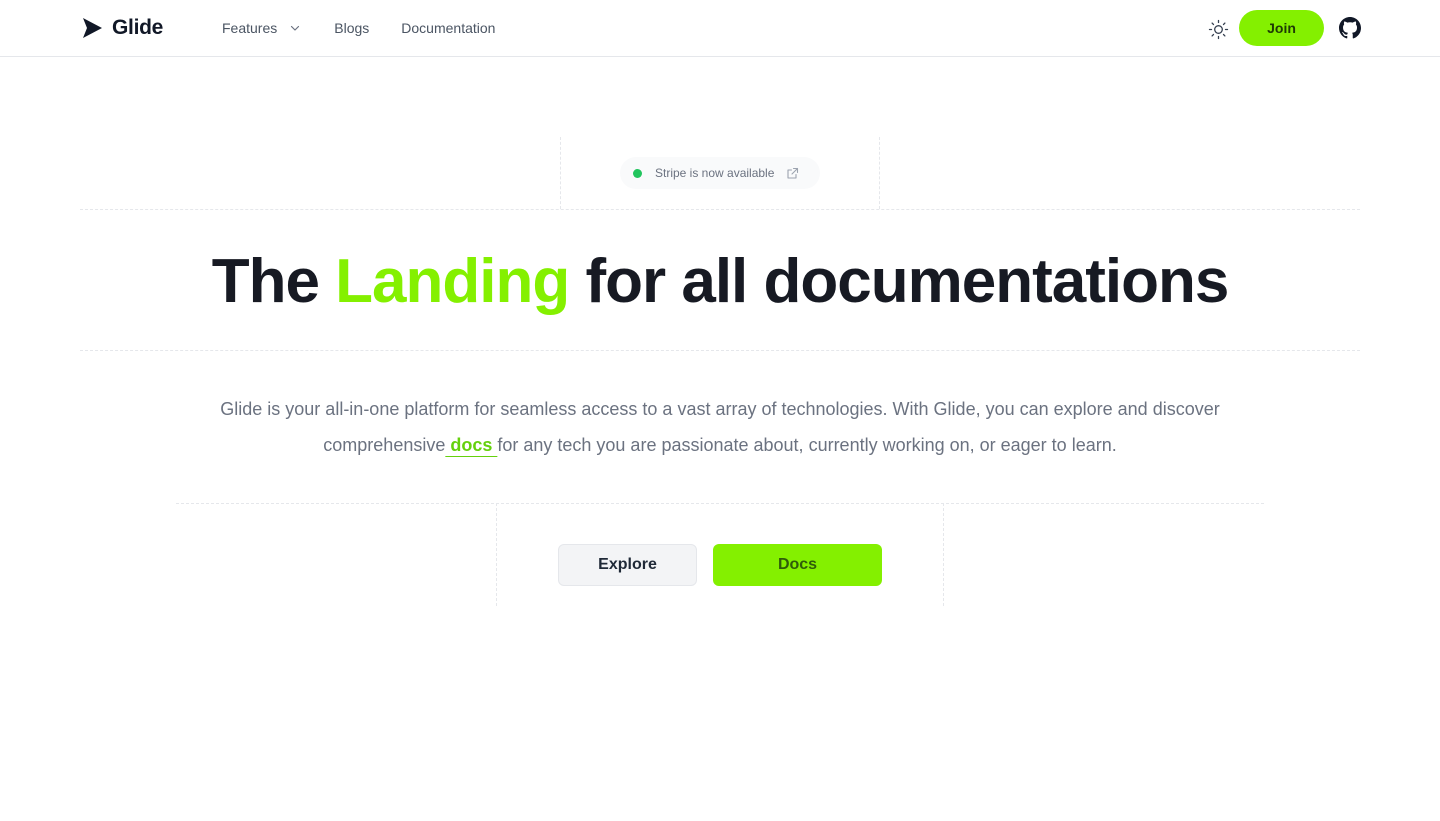 This screenshot has width=1440, height=821. I want to click on top-header: Glide Features Blogs Documentation Join, so click(720, 28).